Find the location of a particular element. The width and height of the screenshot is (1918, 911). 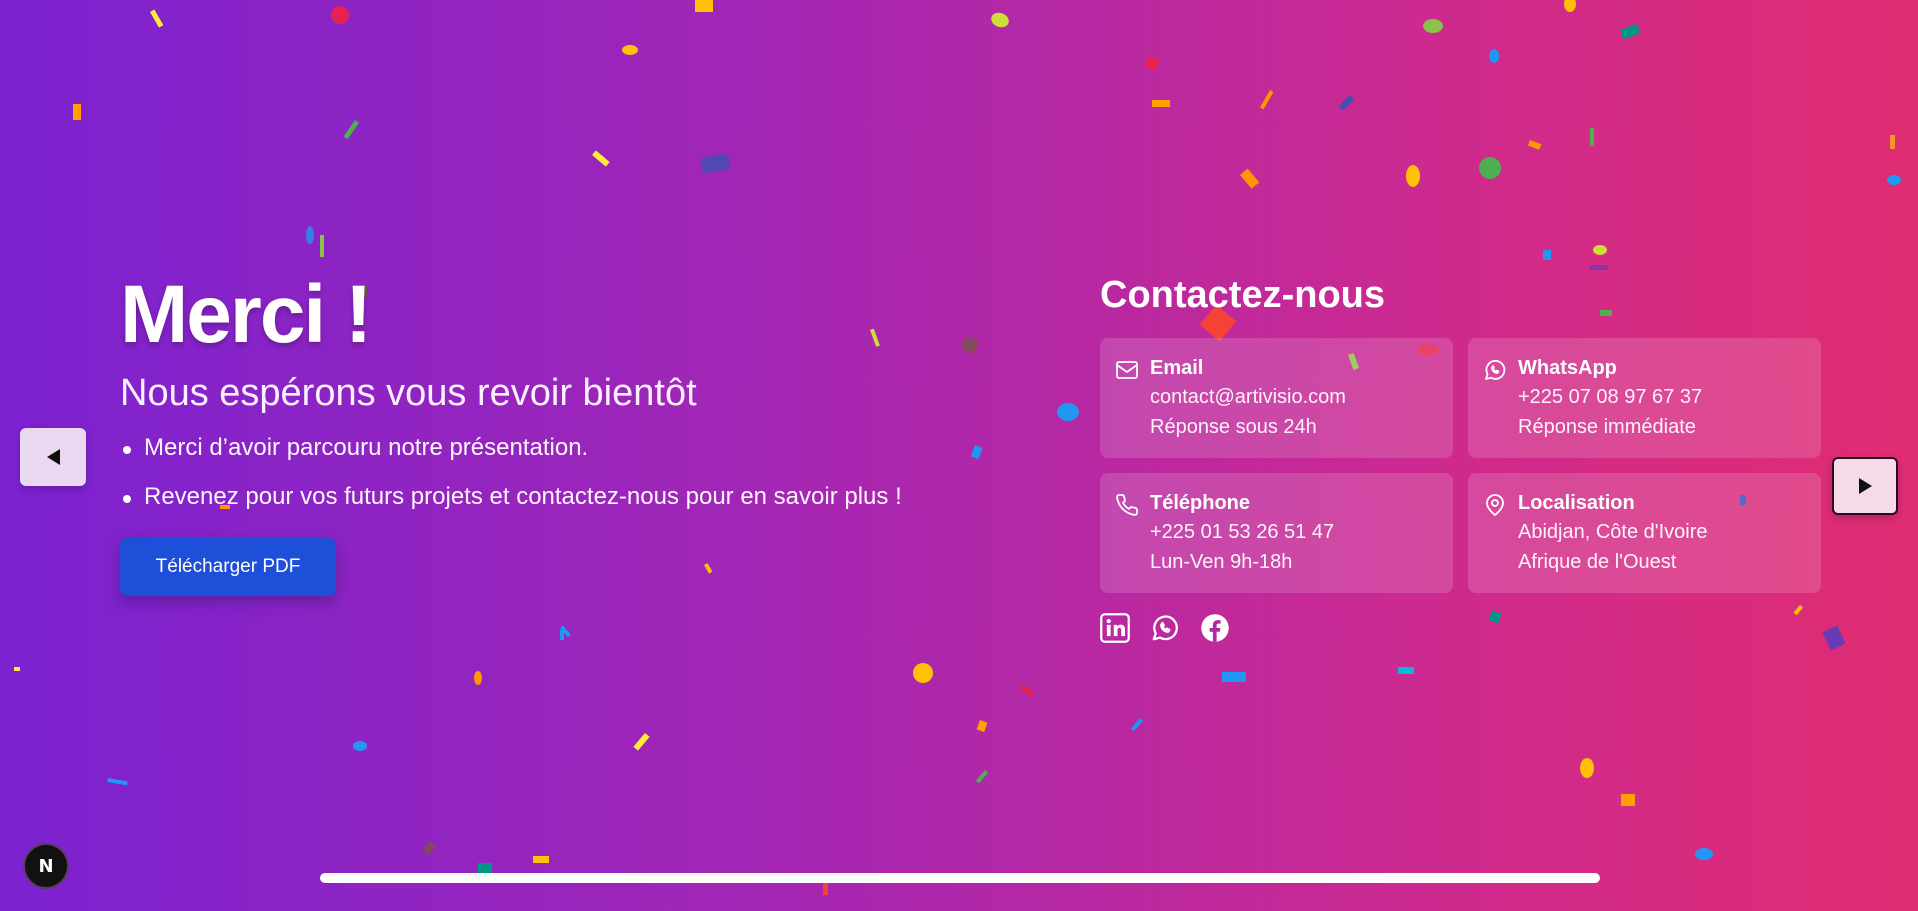

slide-progress-bar is located at coordinates (960, 878).